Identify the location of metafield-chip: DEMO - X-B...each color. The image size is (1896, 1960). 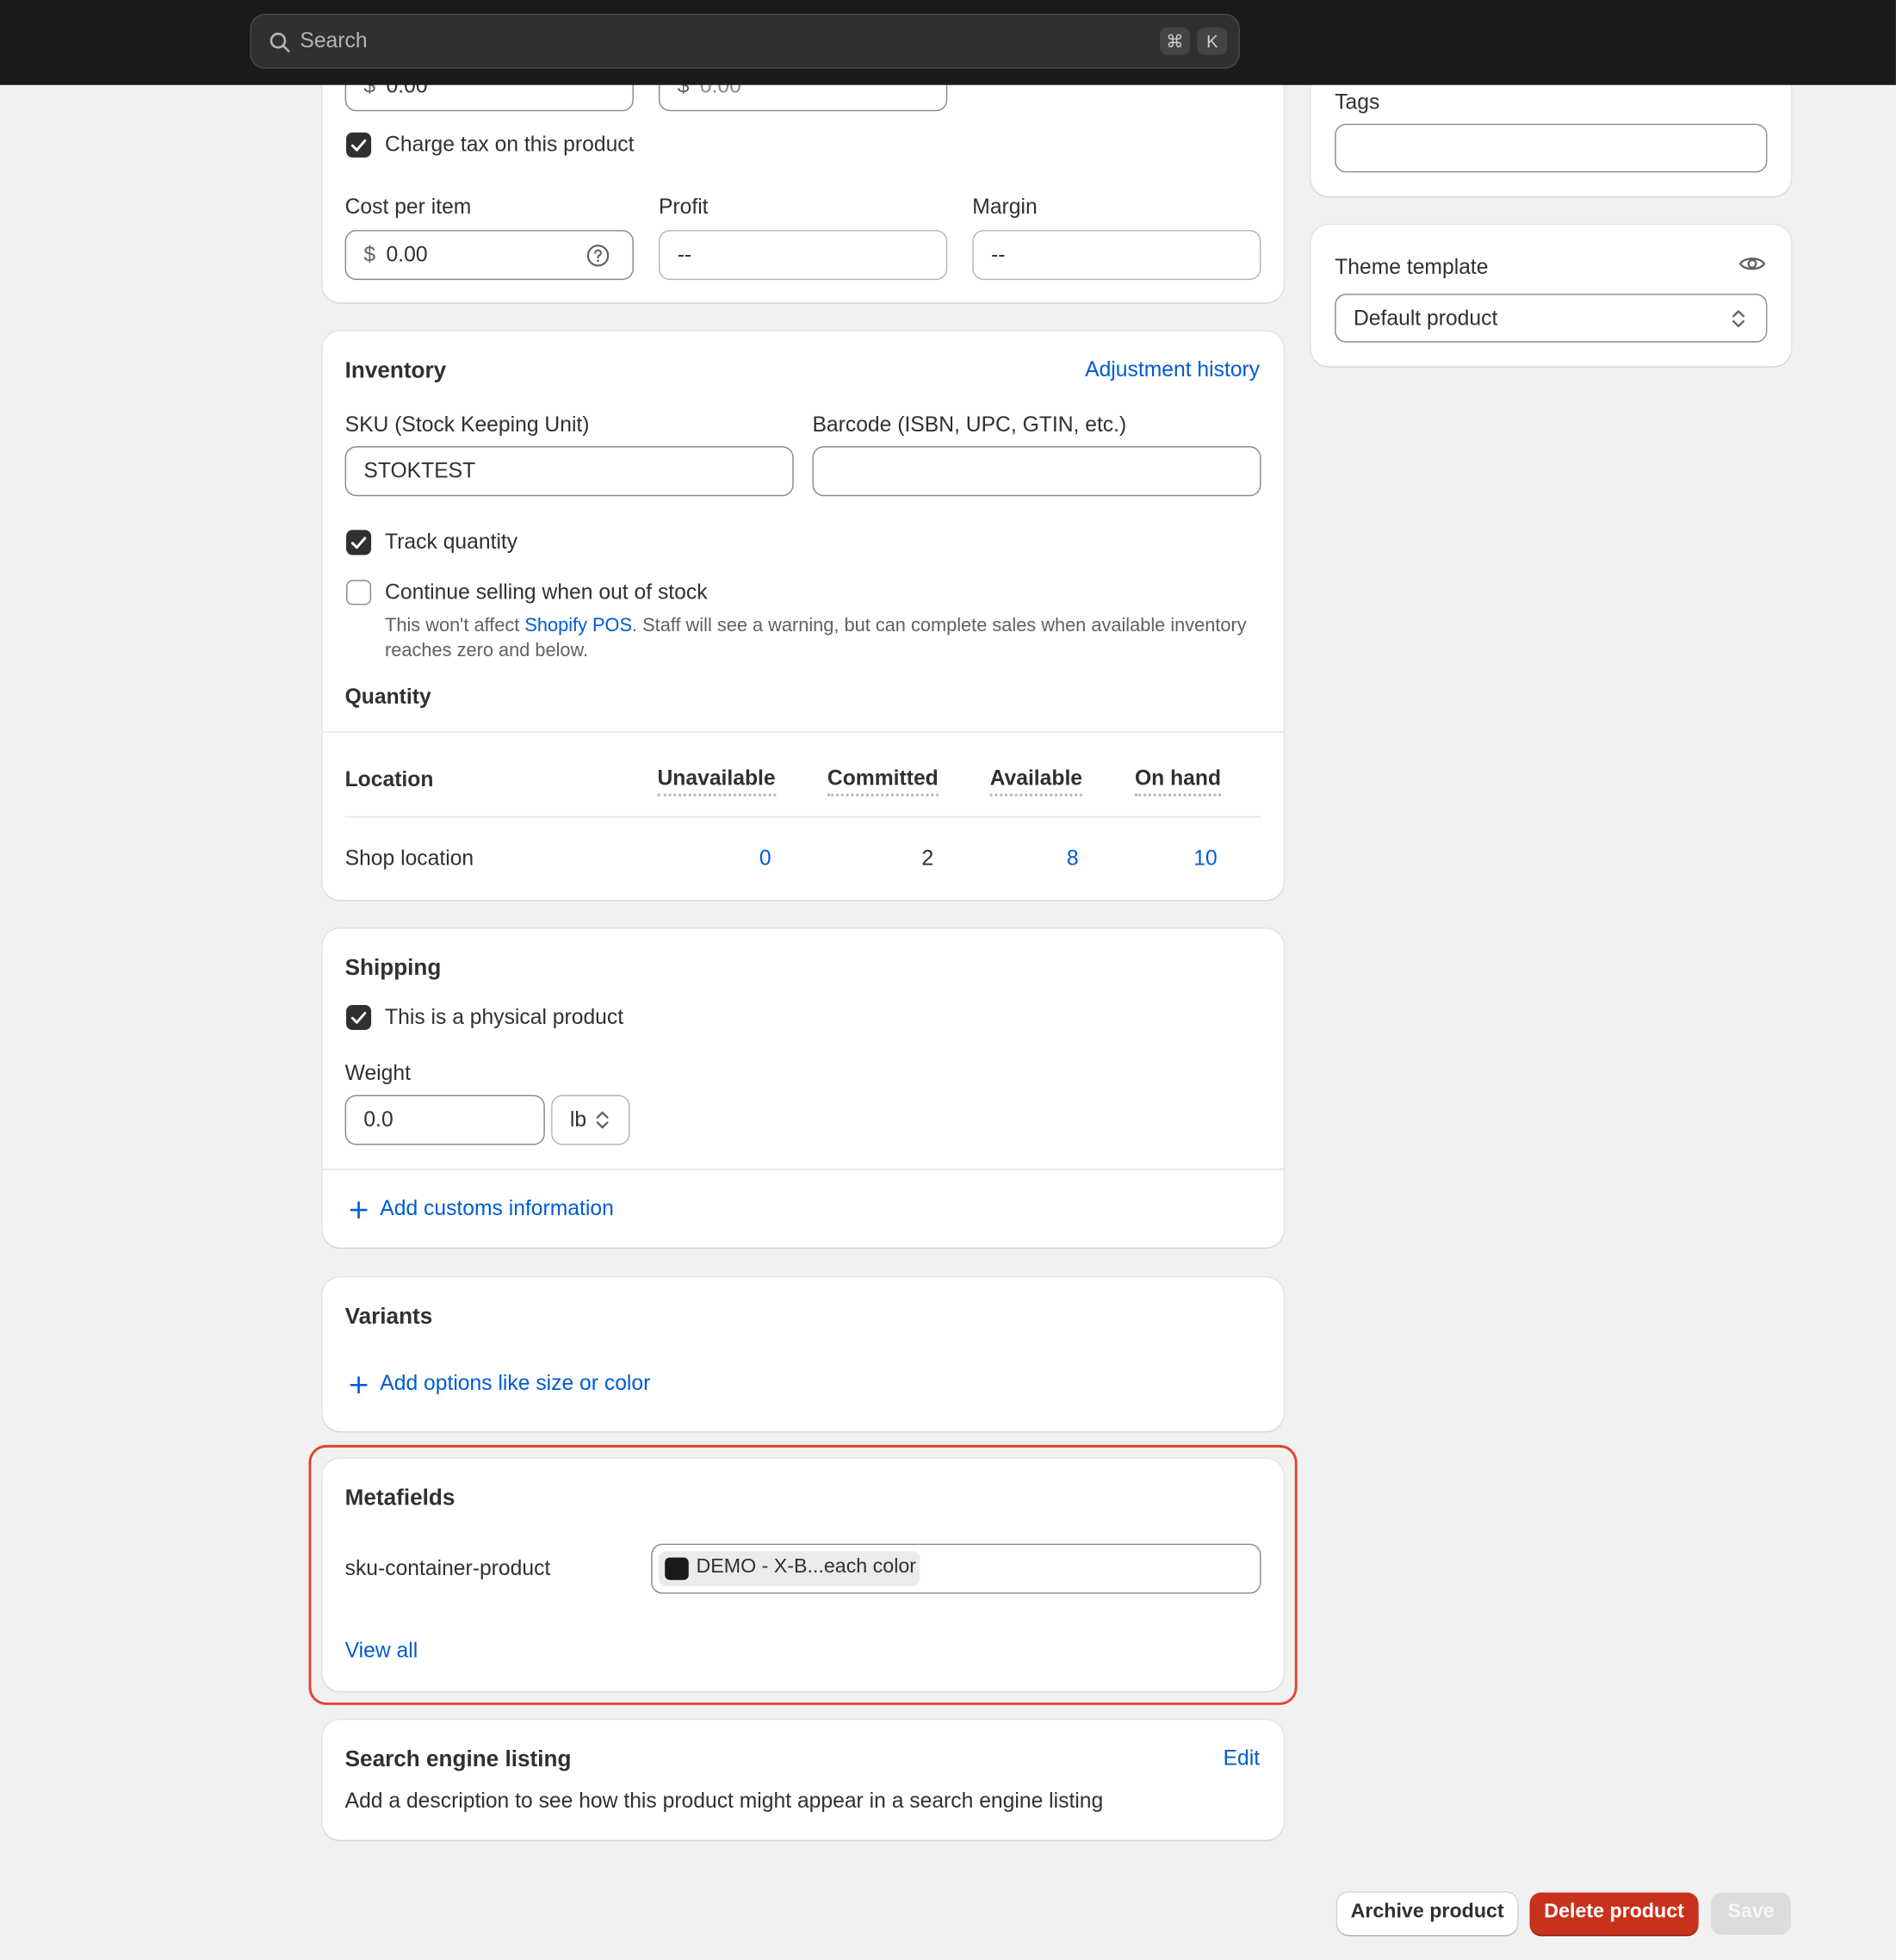
(789, 1568).